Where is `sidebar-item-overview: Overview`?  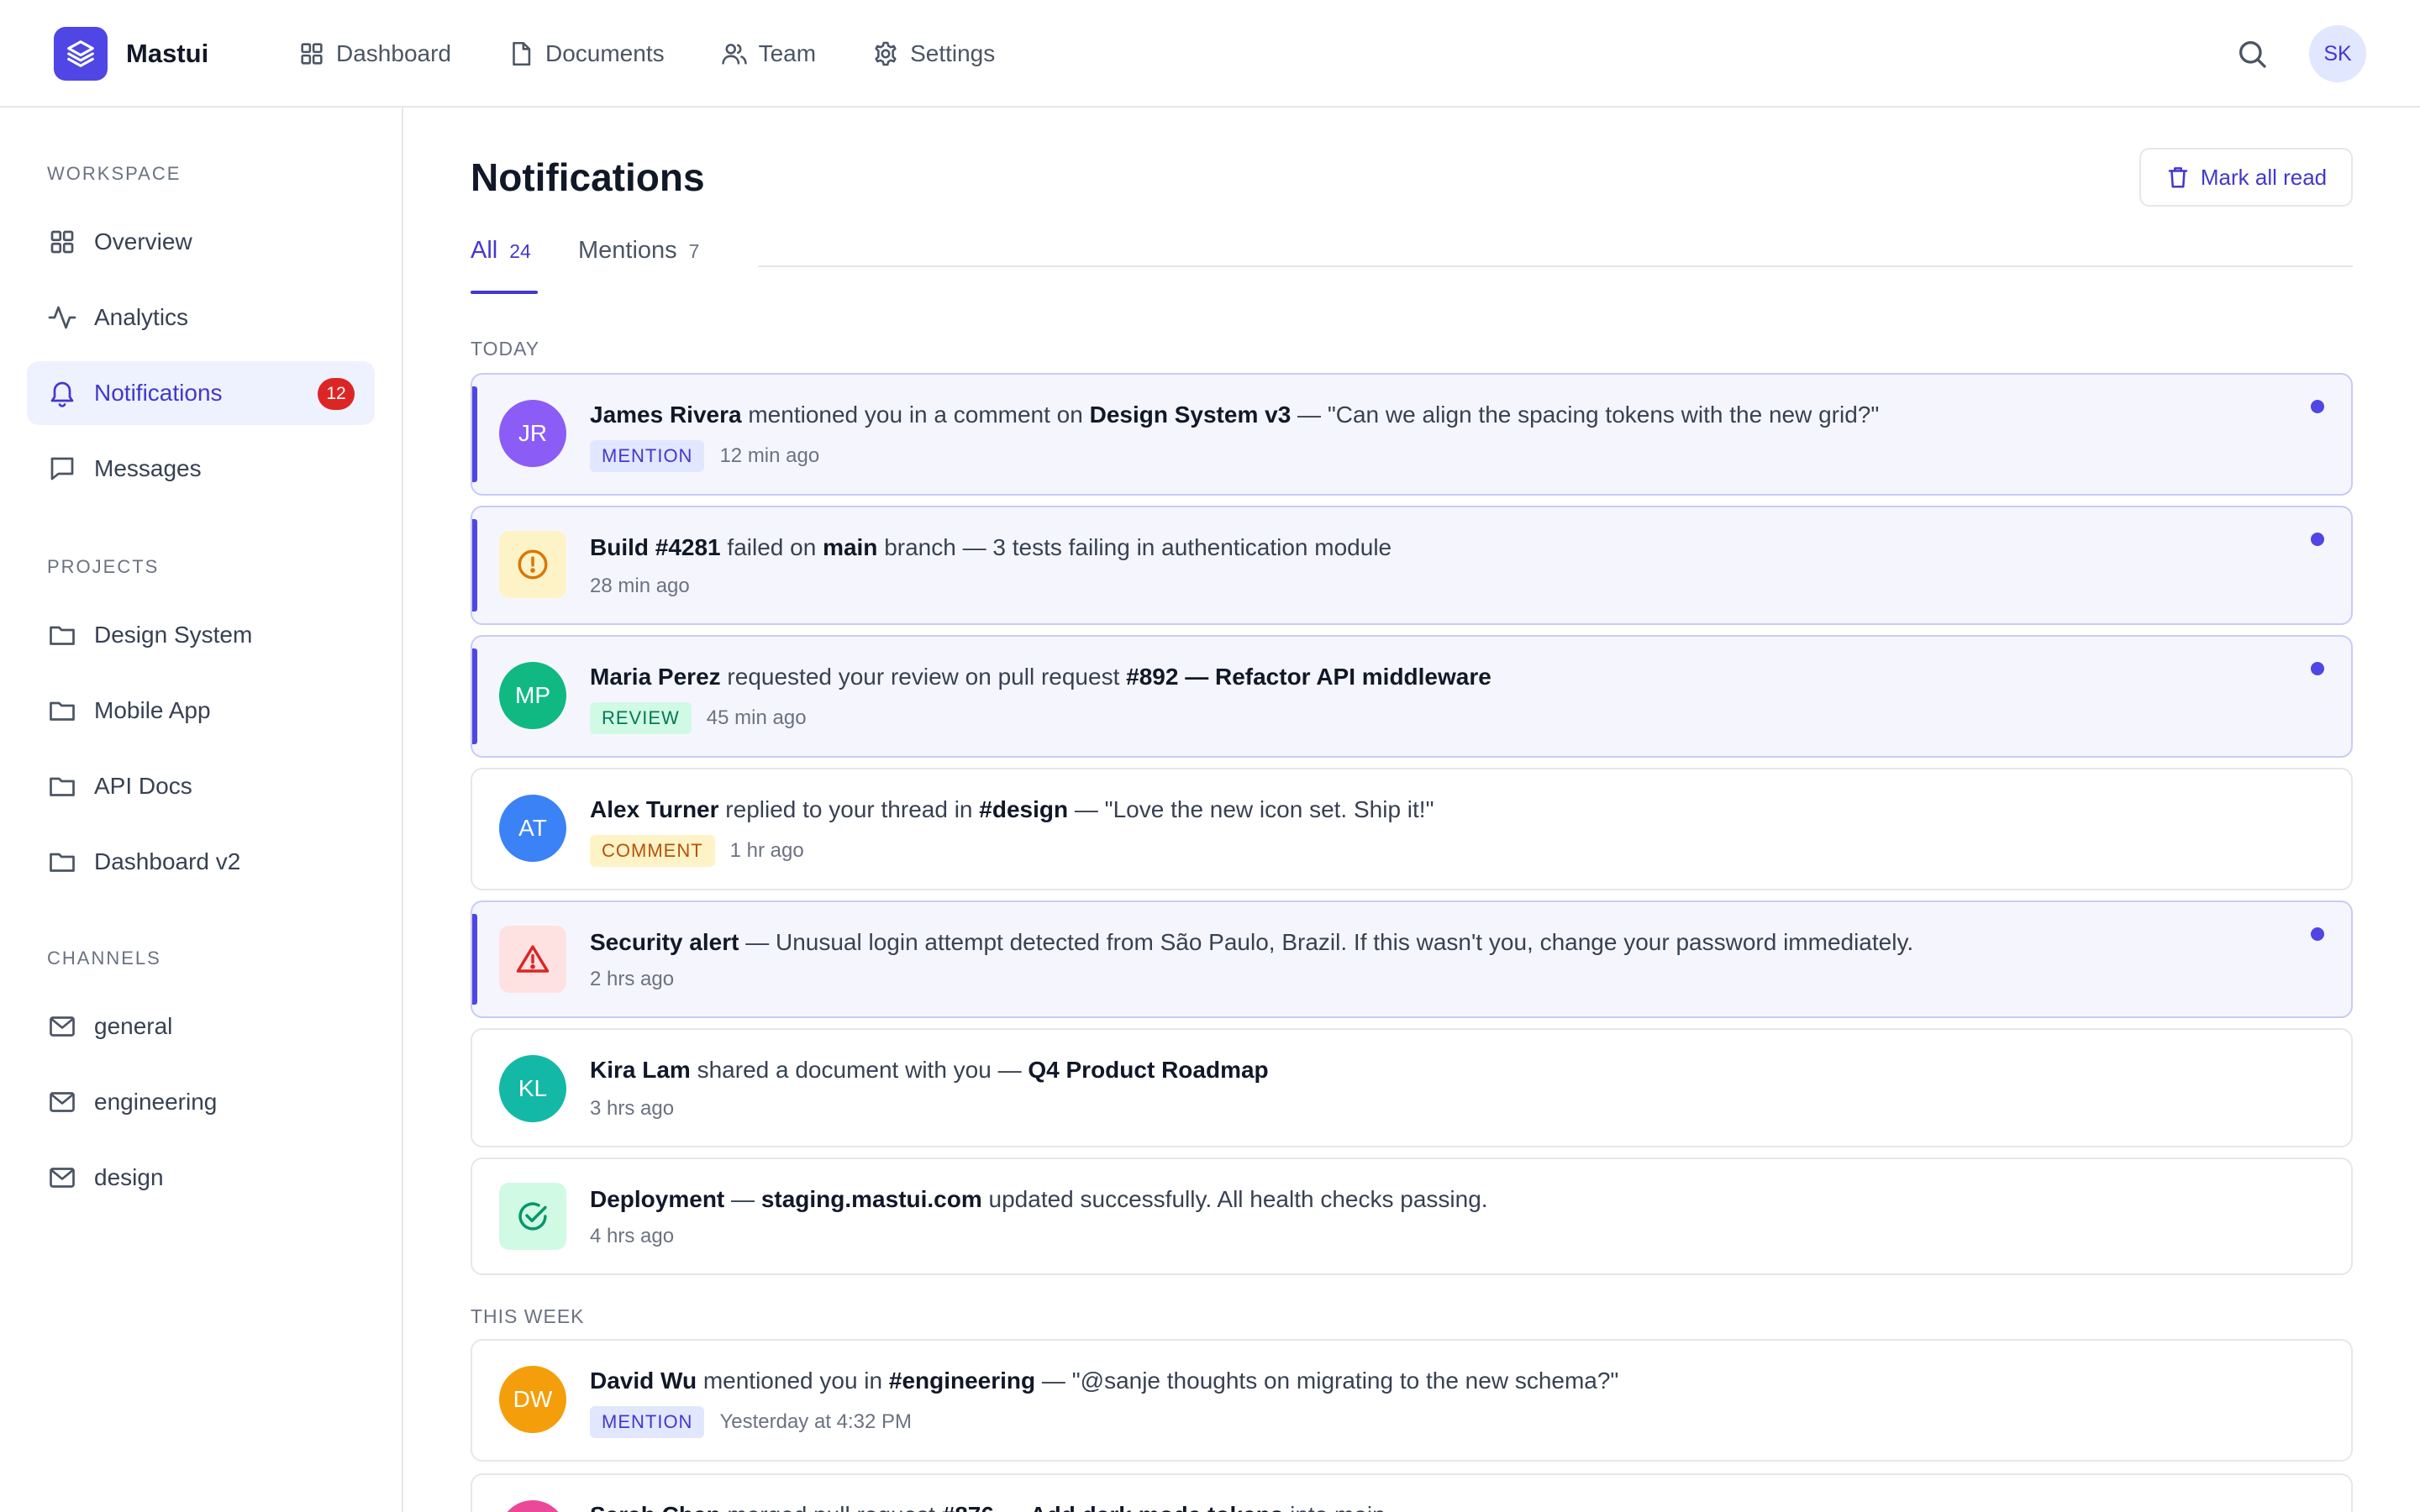 sidebar-item-overview: Overview is located at coordinates (201, 242).